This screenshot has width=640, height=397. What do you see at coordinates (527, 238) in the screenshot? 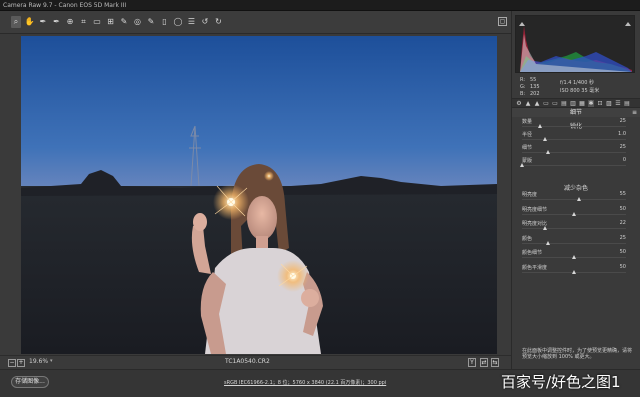
I see `slider-label: 颜色` at bounding box center [527, 238].